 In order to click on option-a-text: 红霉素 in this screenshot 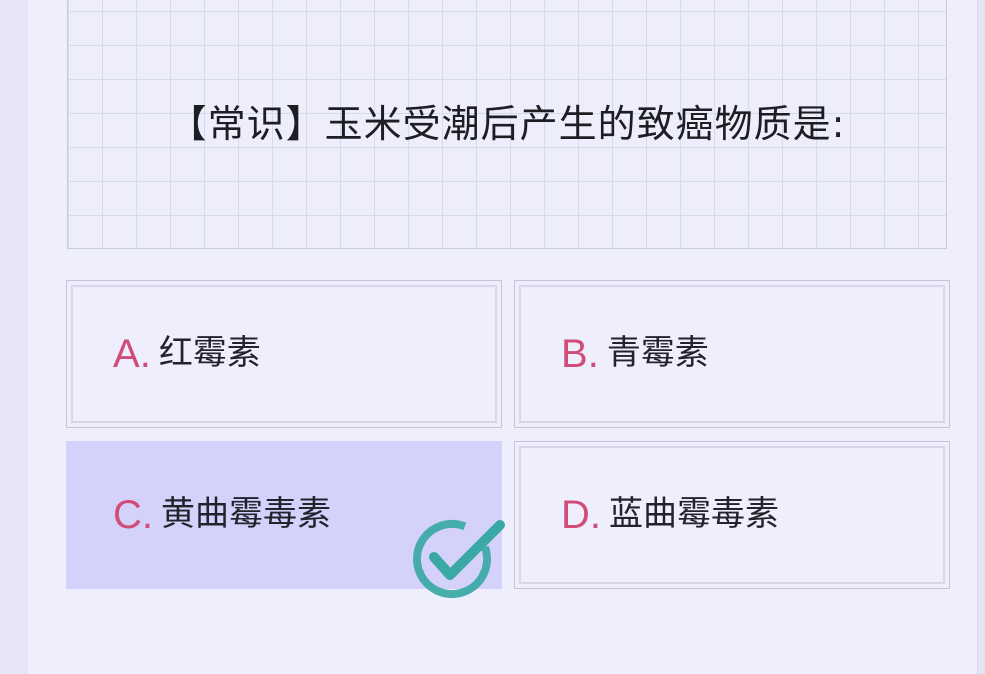, I will do `click(209, 353)`.